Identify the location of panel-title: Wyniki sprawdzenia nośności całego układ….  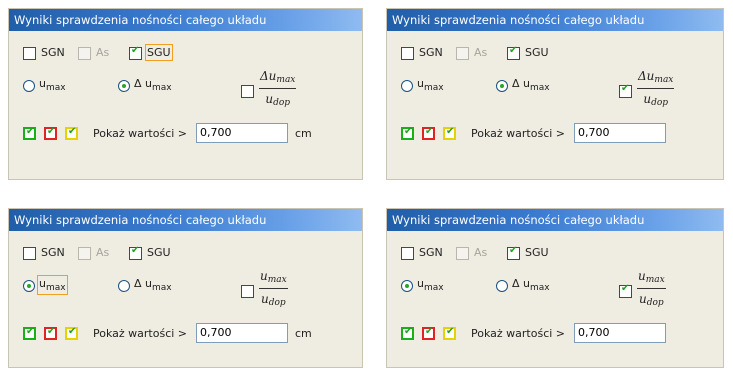
(185, 220).